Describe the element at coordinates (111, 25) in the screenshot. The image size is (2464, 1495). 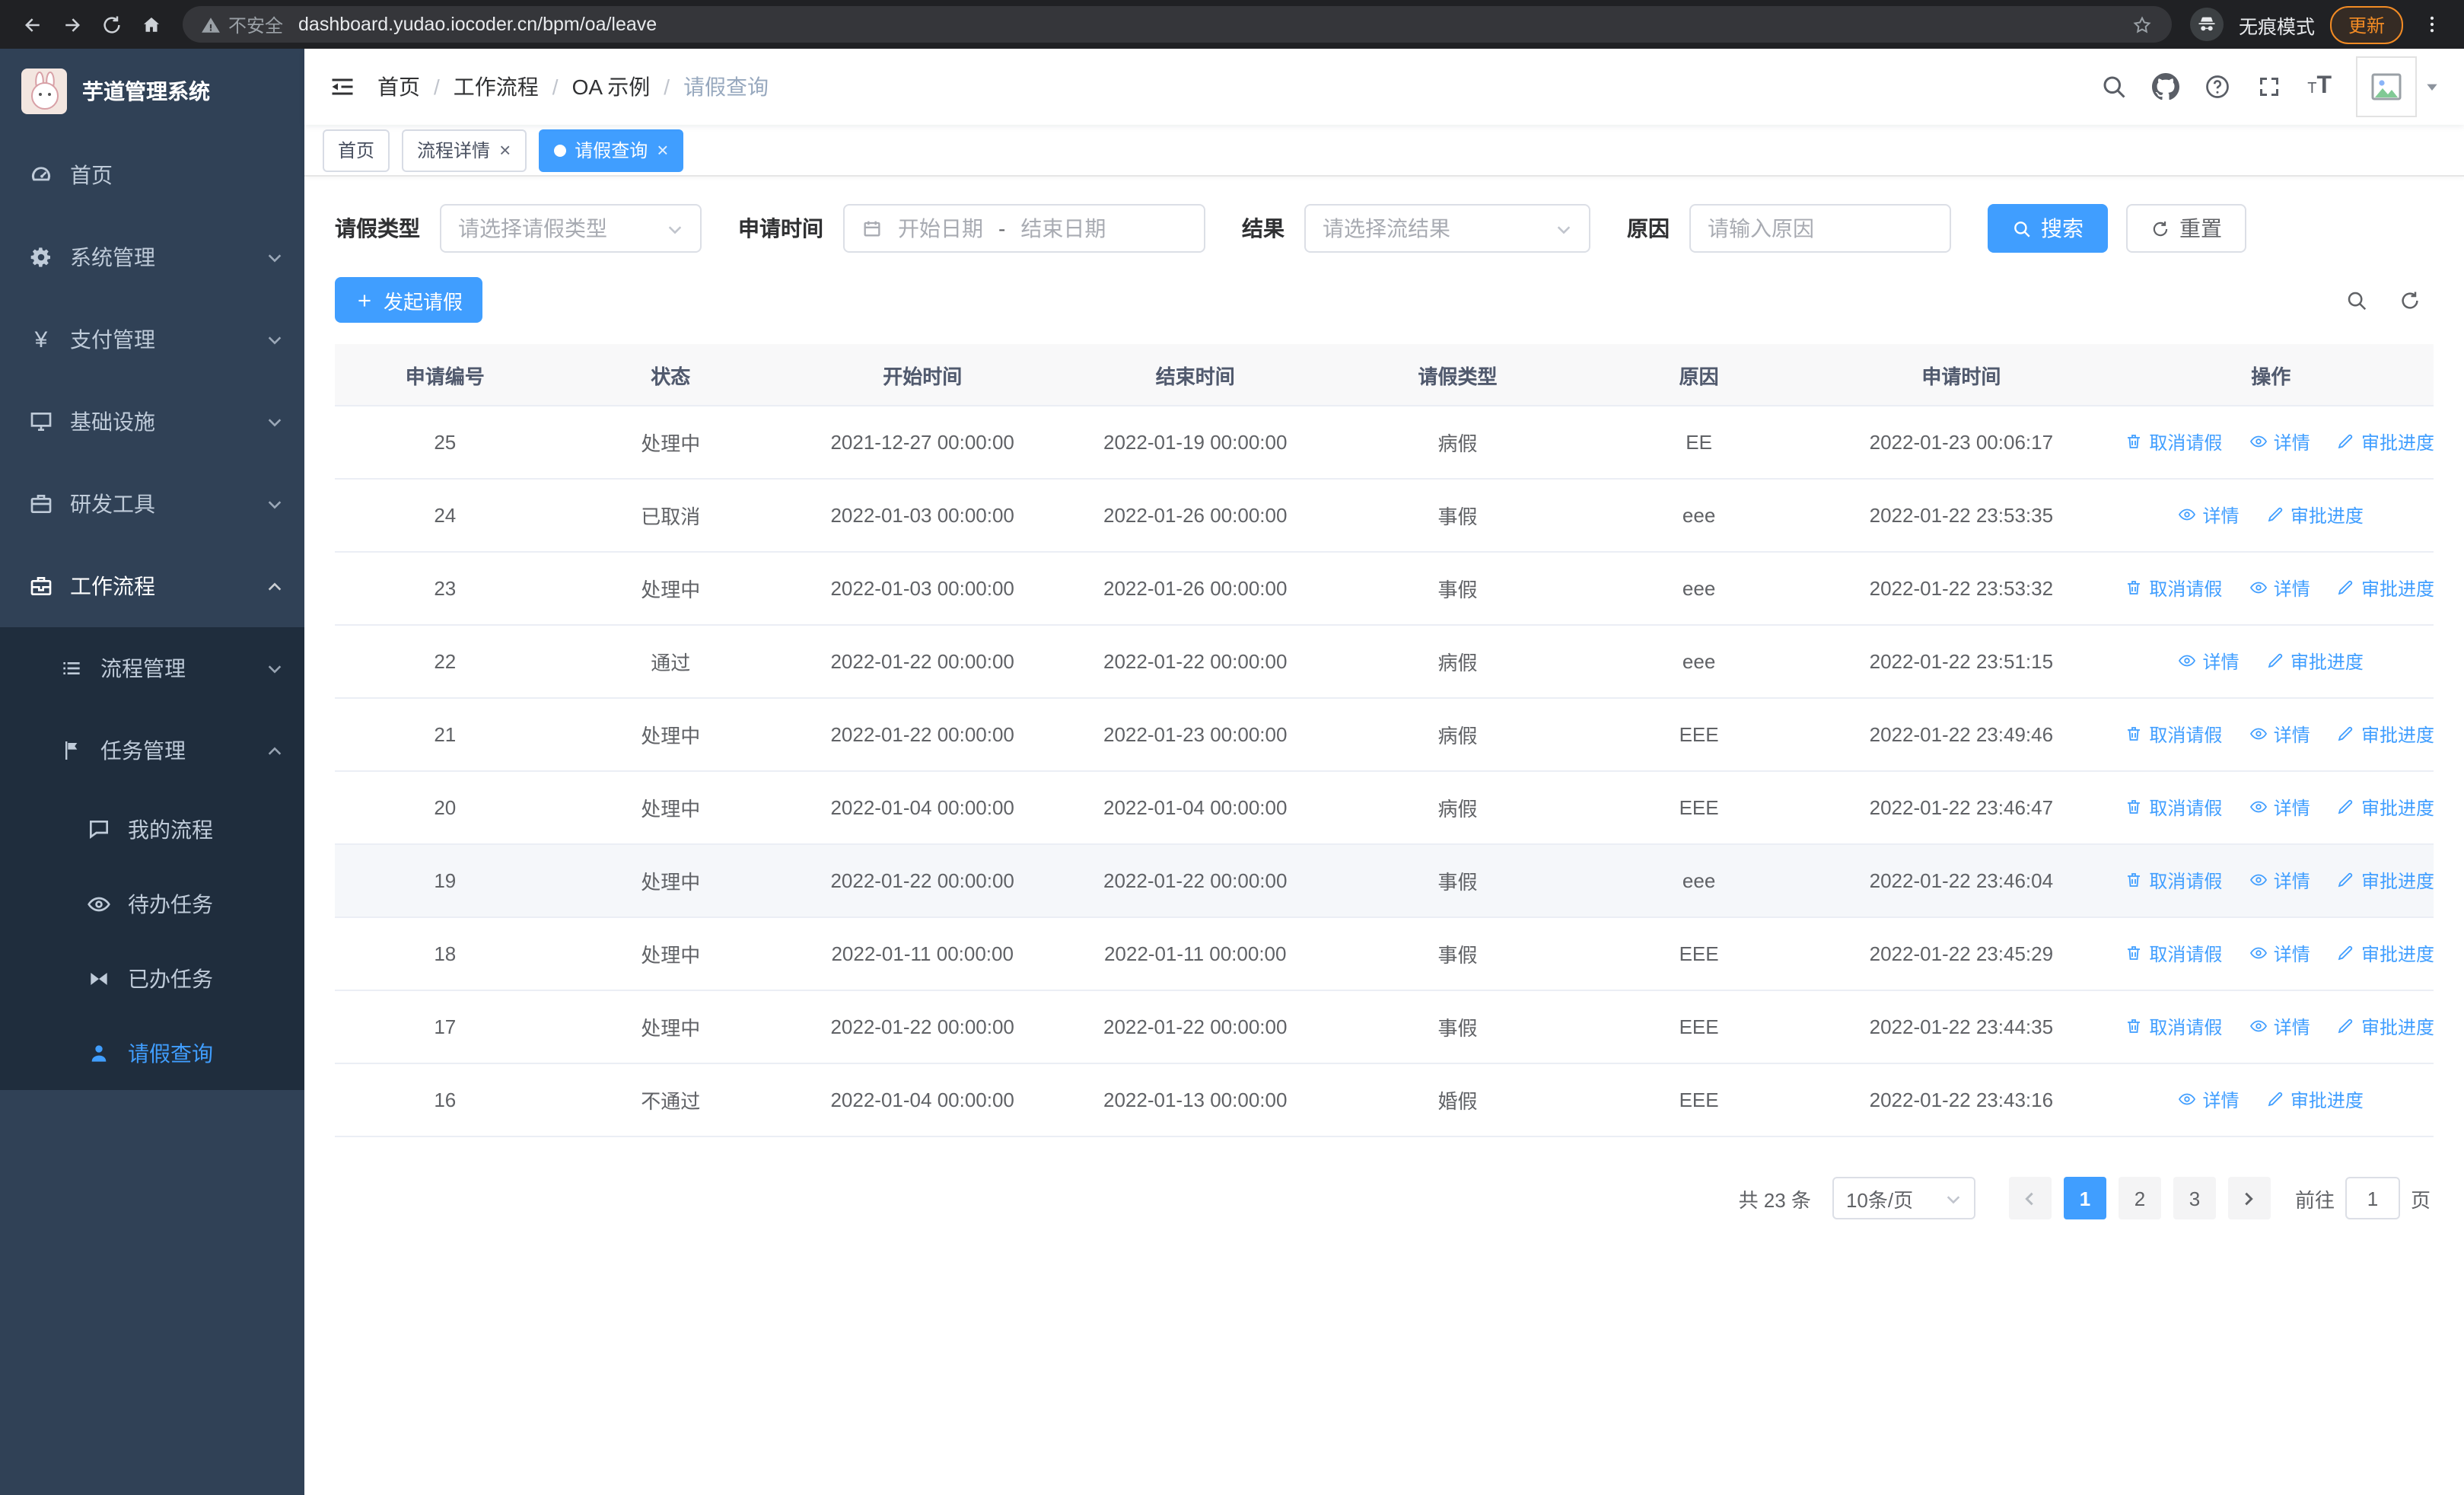
I see `browser-reload-button` at that location.